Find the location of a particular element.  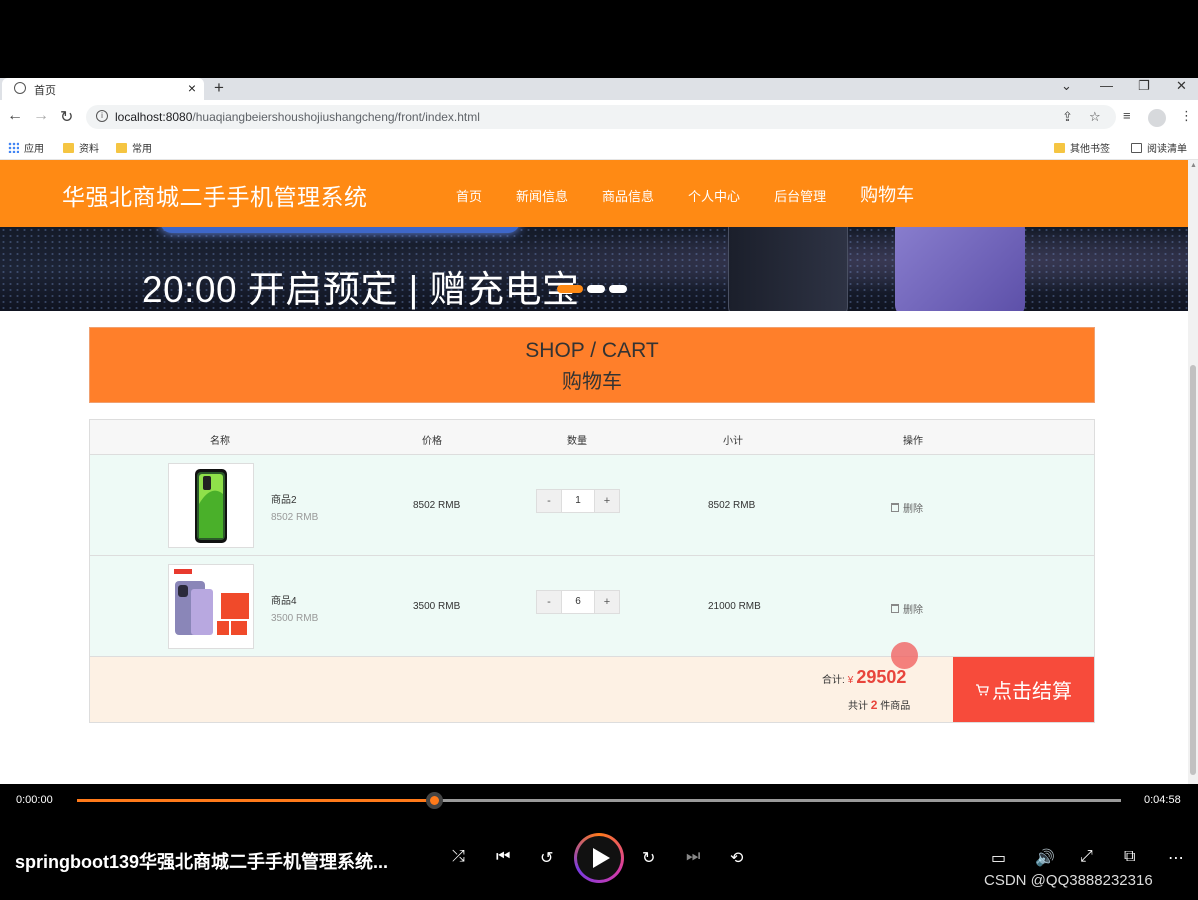

col-subtotal: 小计 is located at coordinates (733, 441).